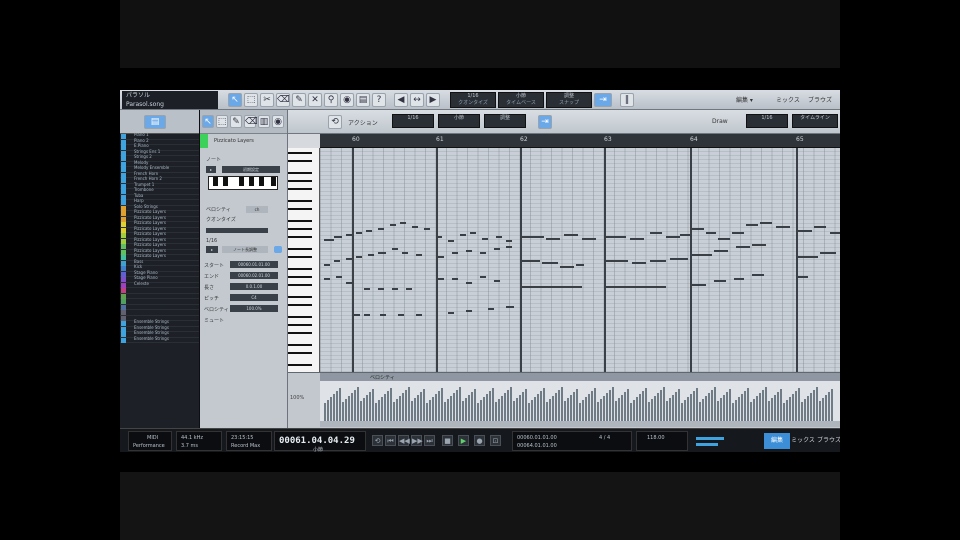 This screenshot has width=960, height=540. Describe the element at coordinates (254, 297) in the screenshot. I see `inspector-row-value: C4` at that location.